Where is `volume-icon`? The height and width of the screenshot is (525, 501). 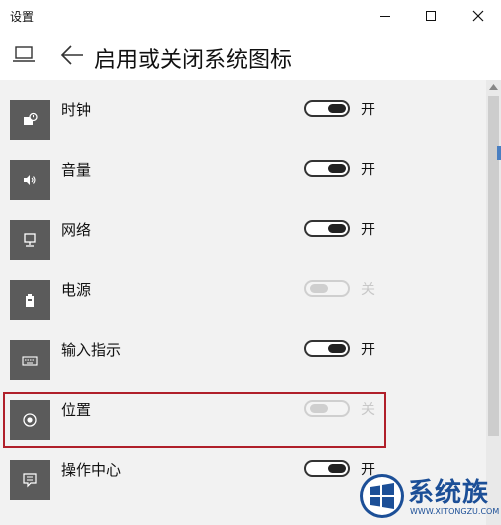 volume-icon is located at coordinates (30, 180).